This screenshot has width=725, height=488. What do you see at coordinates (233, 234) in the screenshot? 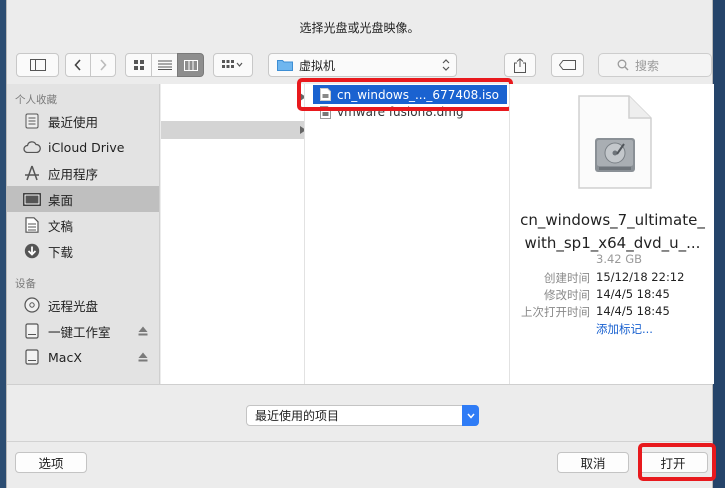
I see `browser-column-parent` at bounding box center [233, 234].